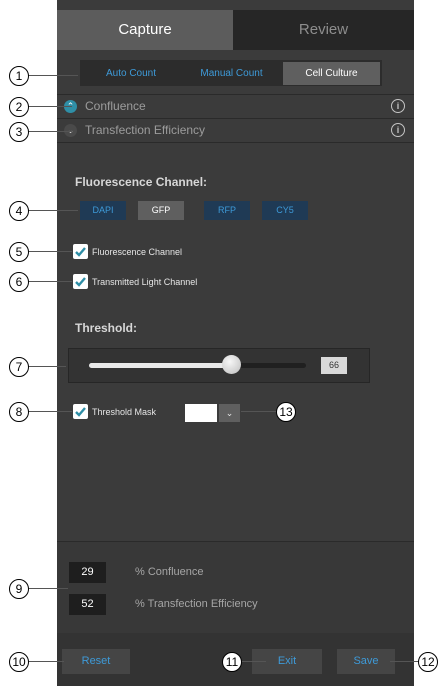  I want to click on channel-rfp-button: RFP, so click(227, 210).